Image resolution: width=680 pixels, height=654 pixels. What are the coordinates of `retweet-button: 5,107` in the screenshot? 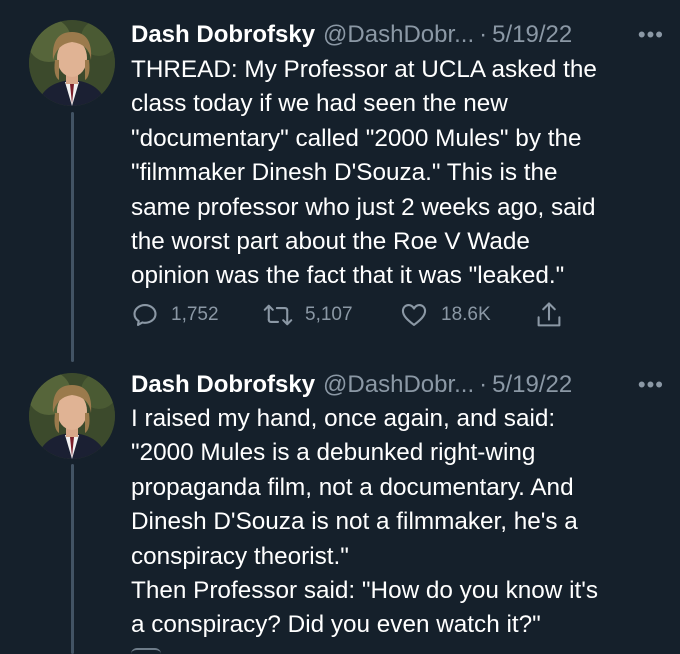 It's located at (308, 315).